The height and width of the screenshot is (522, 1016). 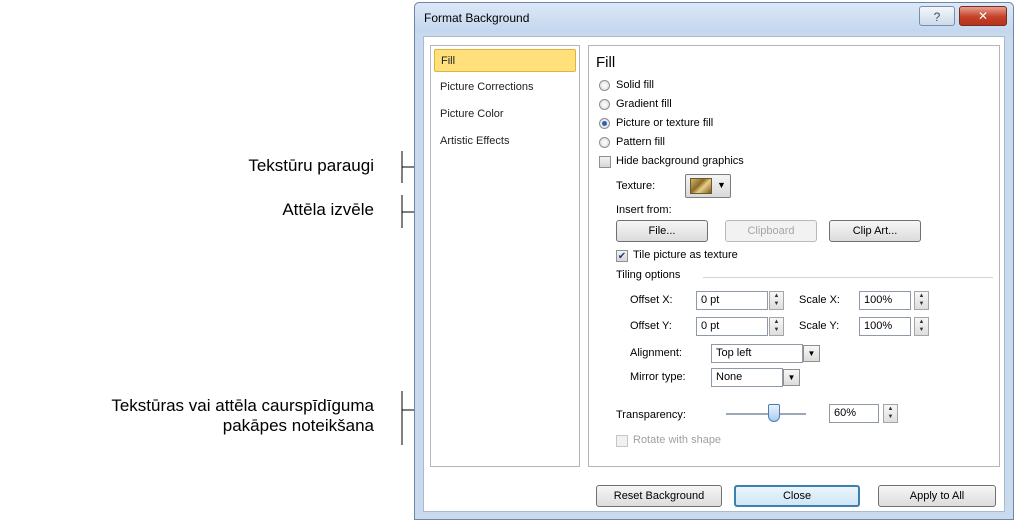 What do you see at coordinates (658, 377) in the screenshot?
I see `mirror-type-label: Mirror type:` at bounding box center [658, 377].